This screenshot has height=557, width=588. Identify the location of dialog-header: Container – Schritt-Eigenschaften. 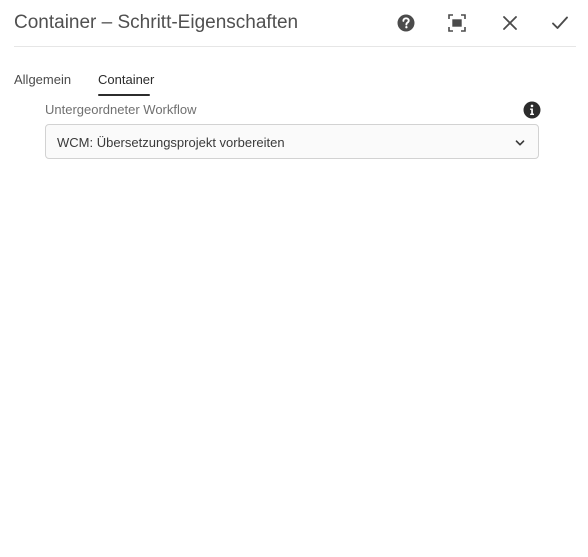
(295, 23).